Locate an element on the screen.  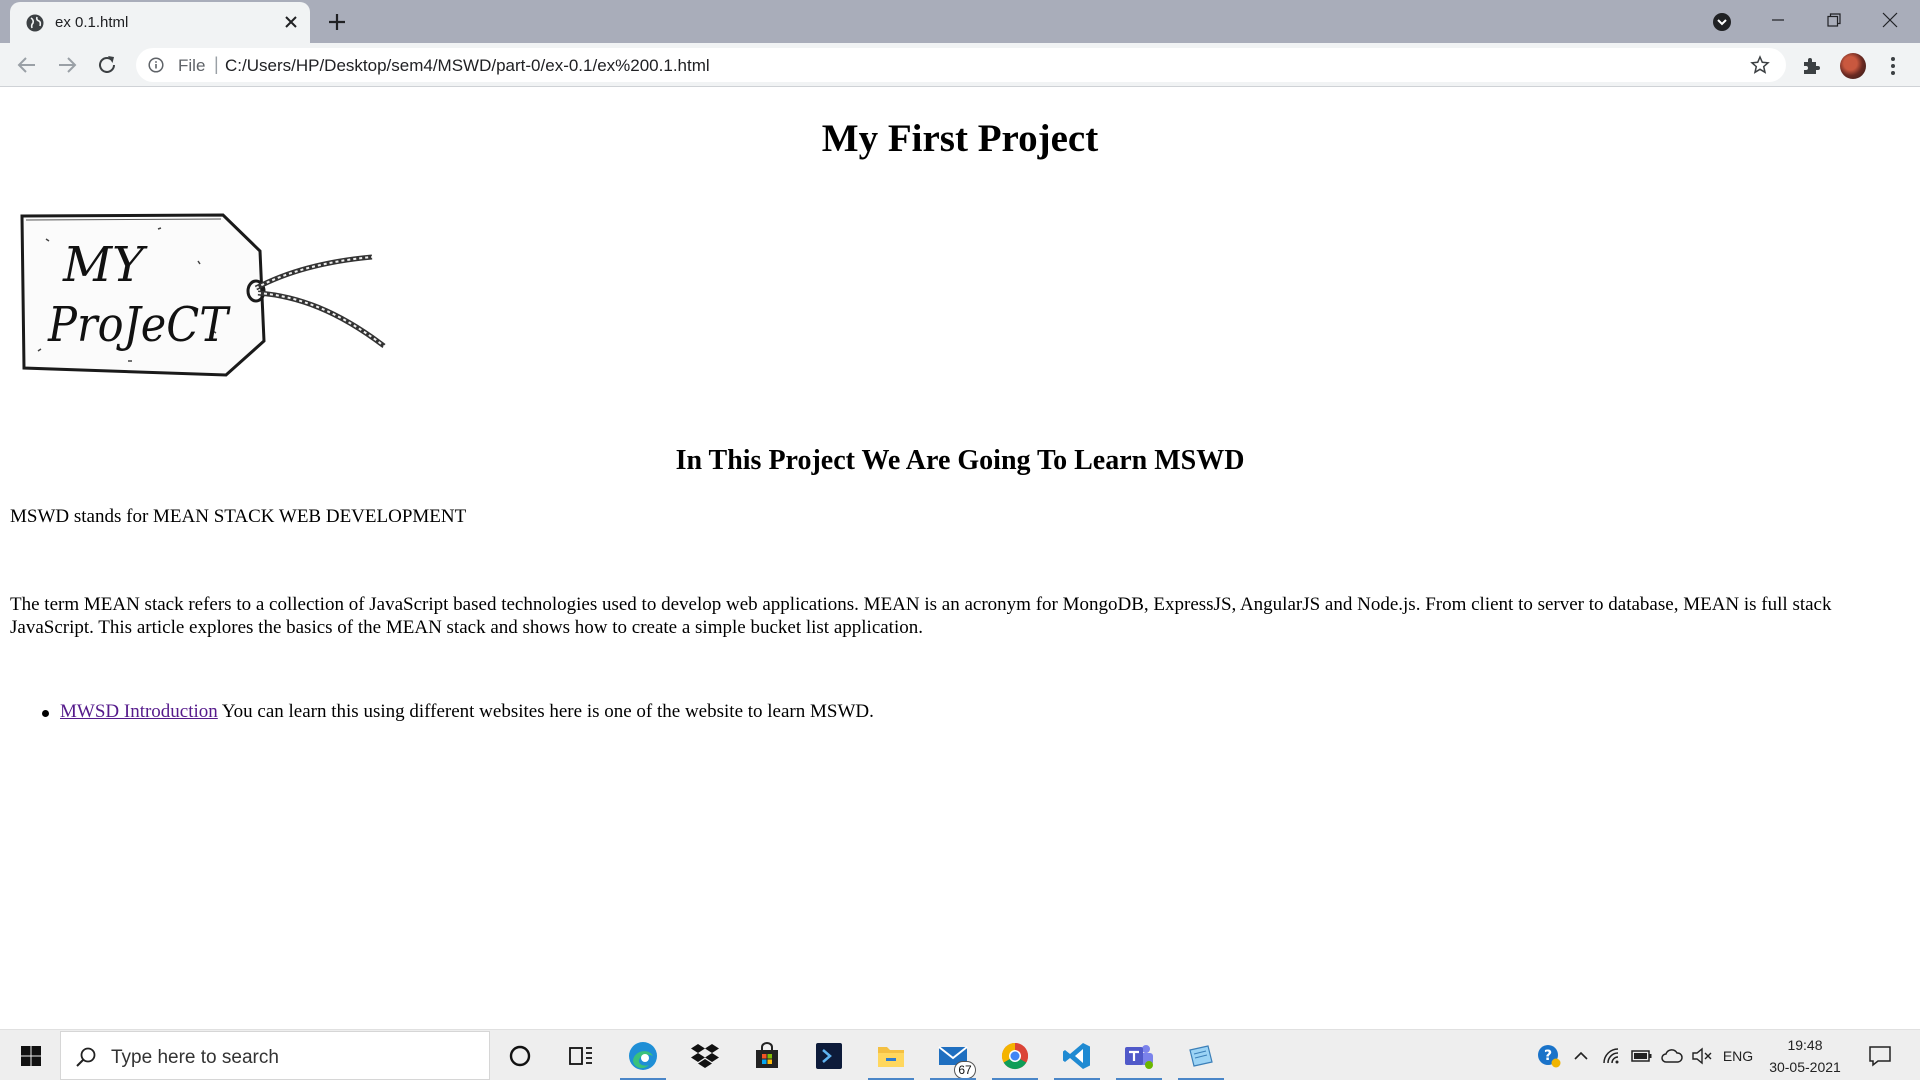
cloud-icon is located at coordinates (1672, 1055).